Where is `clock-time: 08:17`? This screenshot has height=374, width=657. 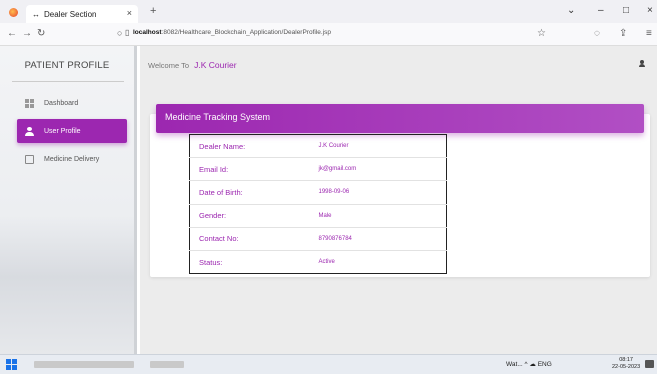
clock-time: 08:17 is located at coordinates (626, 360).